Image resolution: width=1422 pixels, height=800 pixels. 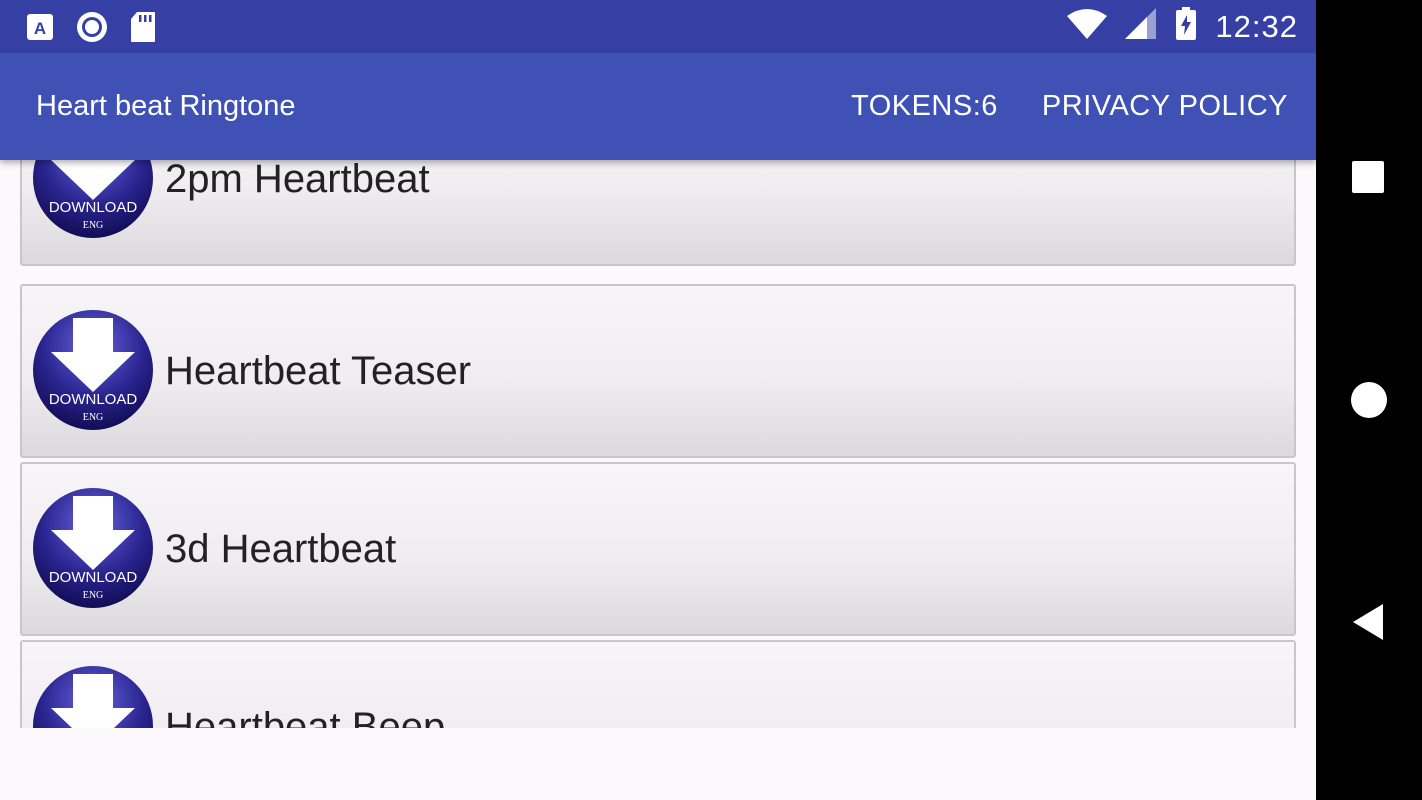 What do you see at coordinates (281, 549) in the screenshot?
I see `ringtone-title: 3d Heartbeat` at bounding box center [281, 549].